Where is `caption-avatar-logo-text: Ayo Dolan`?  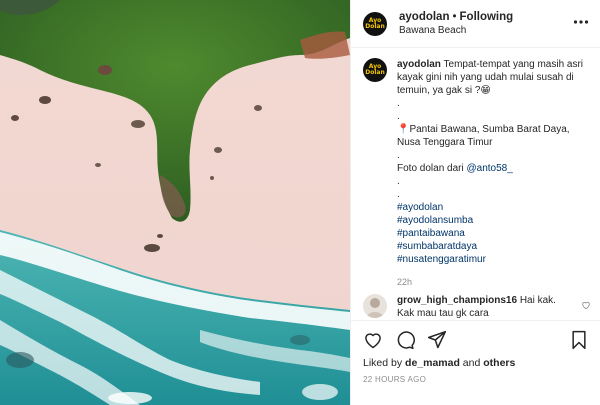 caption-avatar-logo-text: Ayo Dolan is located at coordinates (375, 69).